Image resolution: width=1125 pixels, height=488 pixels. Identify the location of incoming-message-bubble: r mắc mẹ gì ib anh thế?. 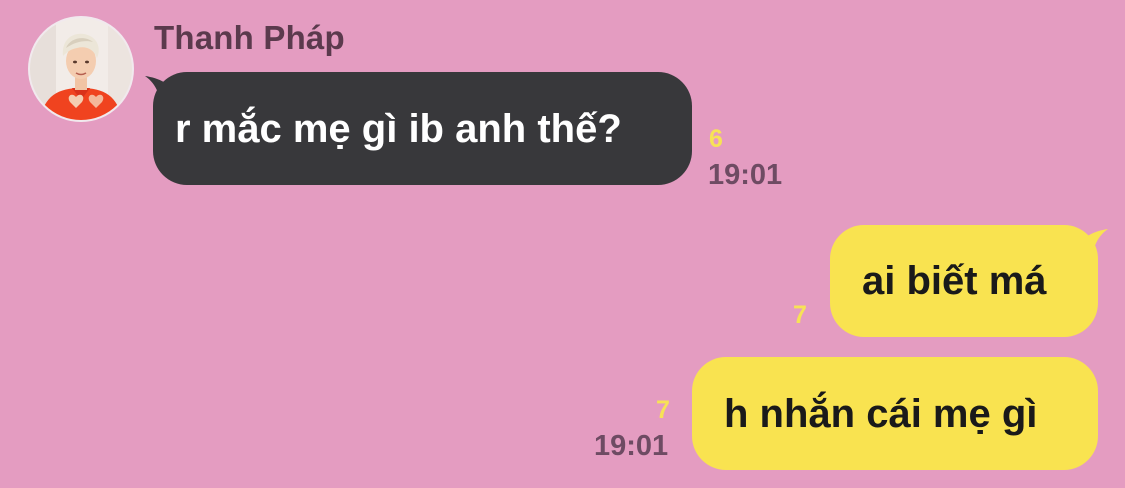
(422, 128).